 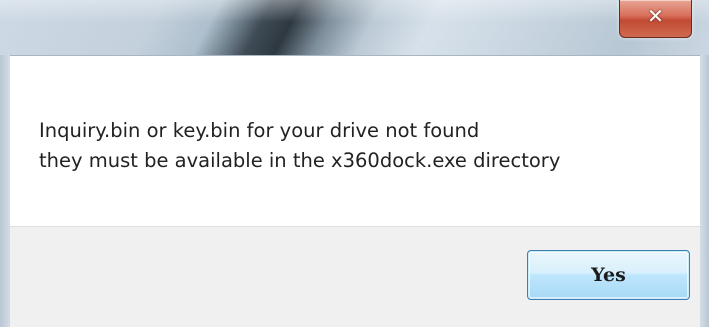 I want to click on close-button: ✕, so click(x=655, y=19).